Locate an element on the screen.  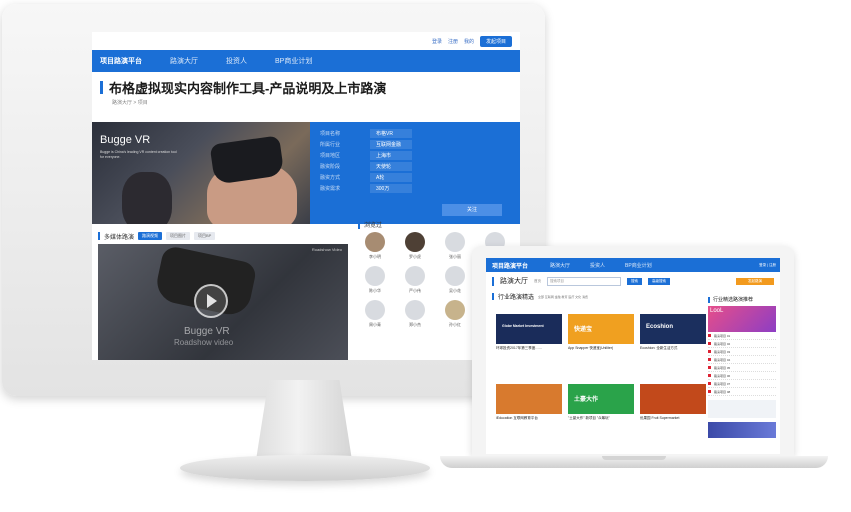
viewer-item: 郑小杰 is located at coordinates (415, 314).